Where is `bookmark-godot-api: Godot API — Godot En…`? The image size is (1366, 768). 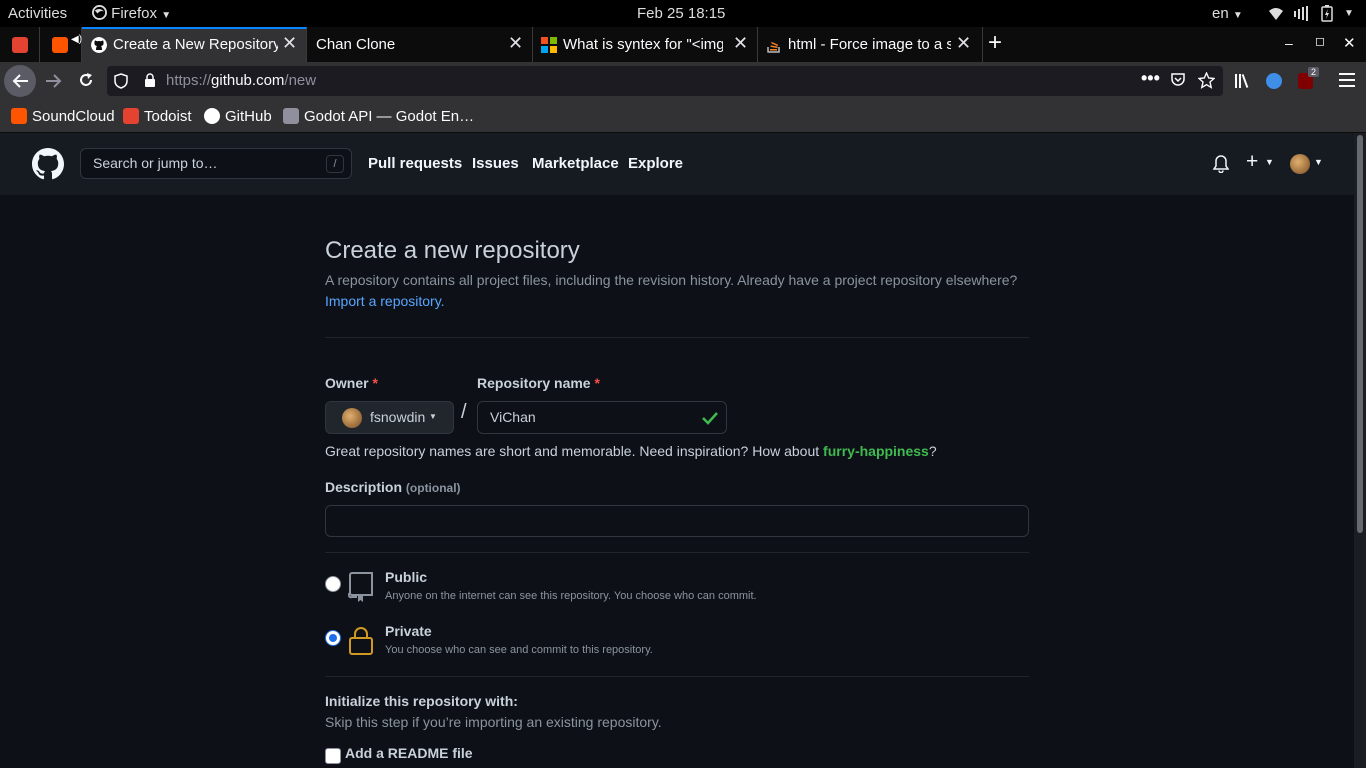
bookmark-godot-api: Godot API — Godot En… is located at coordinates (378, 116).